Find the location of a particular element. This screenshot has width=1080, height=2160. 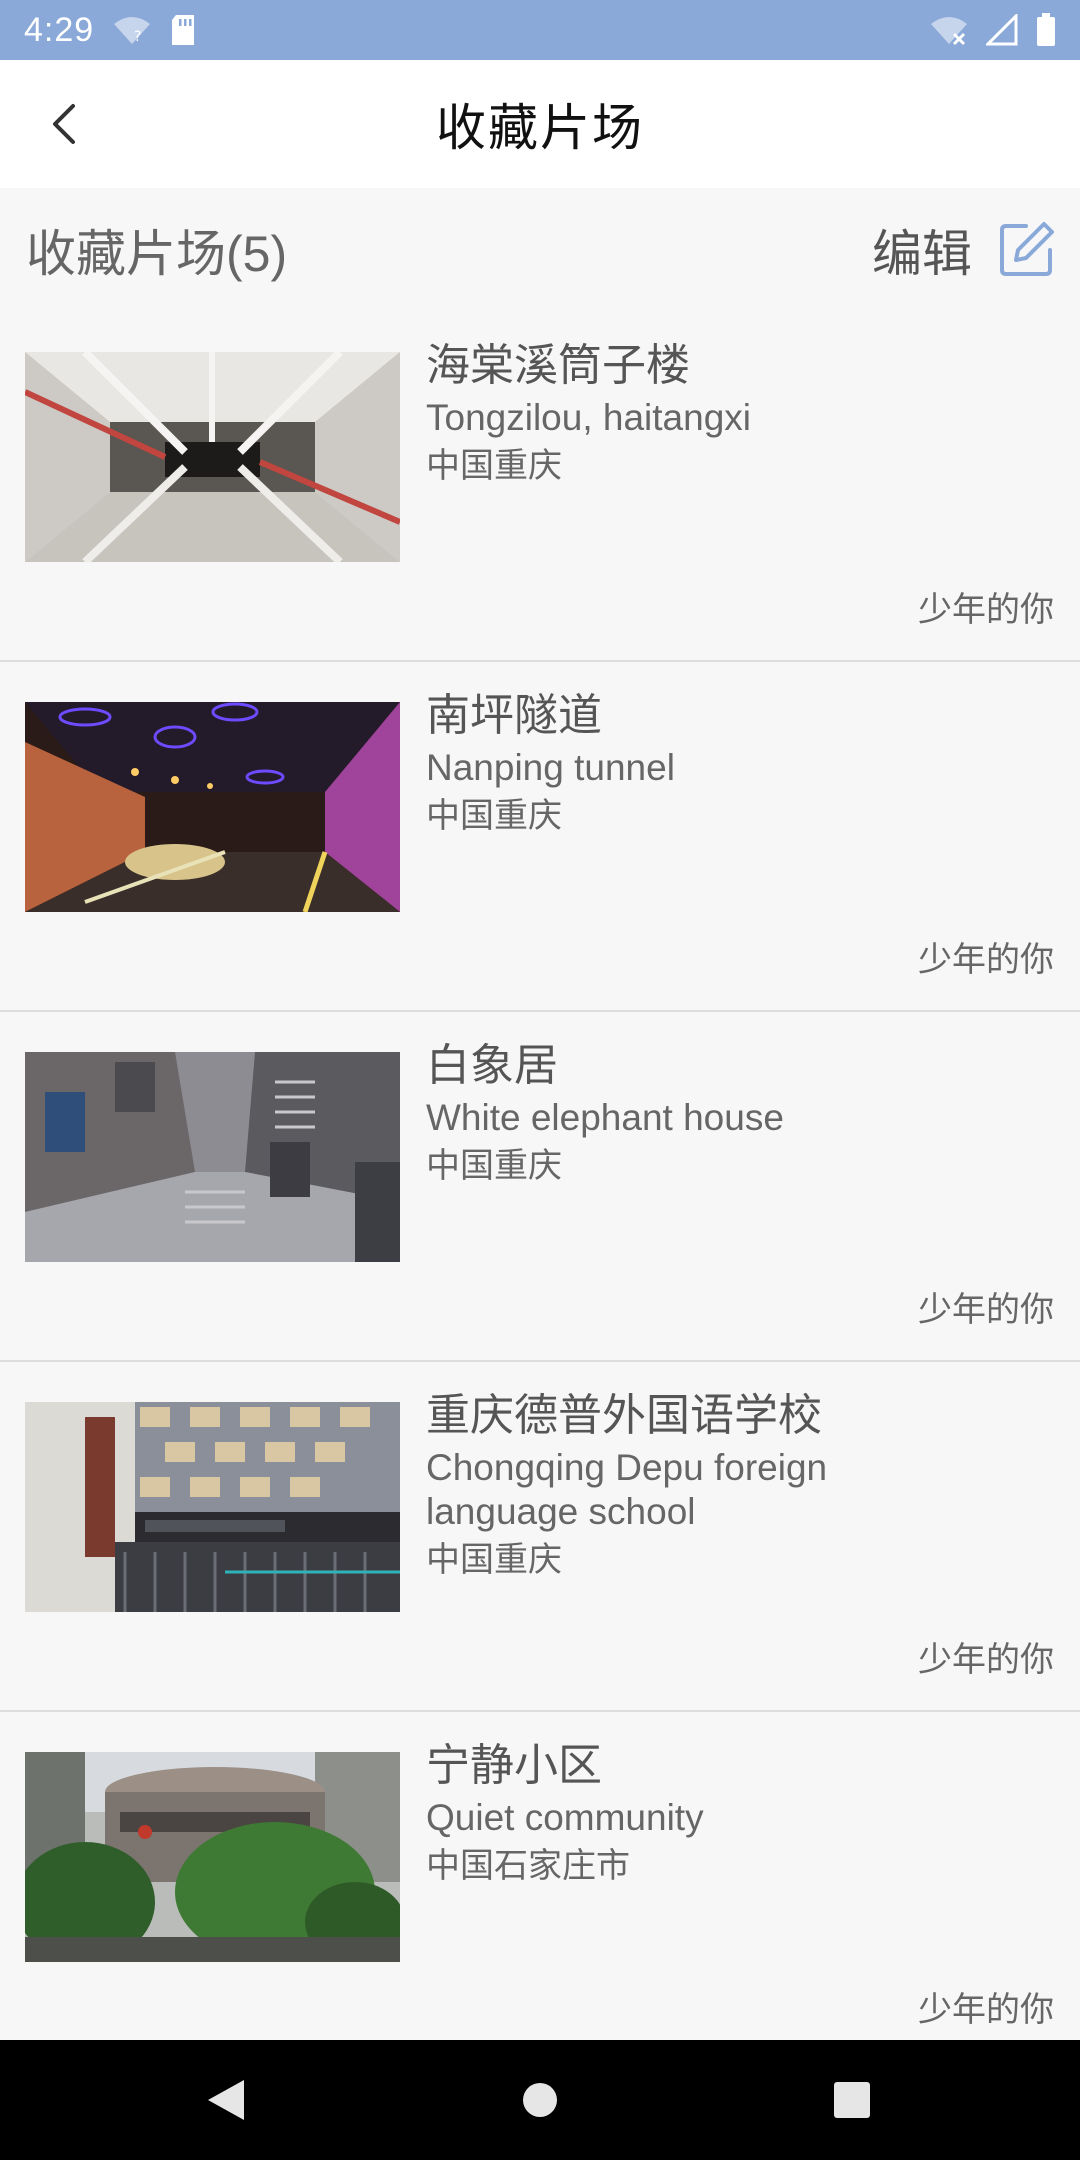

app-bar: 收藏片场 is located at coordinates (540, 124).